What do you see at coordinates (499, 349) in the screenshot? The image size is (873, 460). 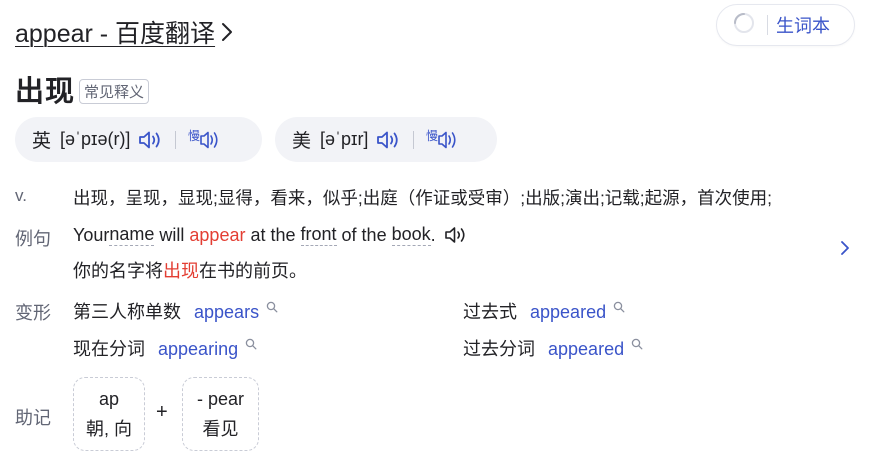 I see `inflection-type: 过去分词` at bounding box center [499, 349].